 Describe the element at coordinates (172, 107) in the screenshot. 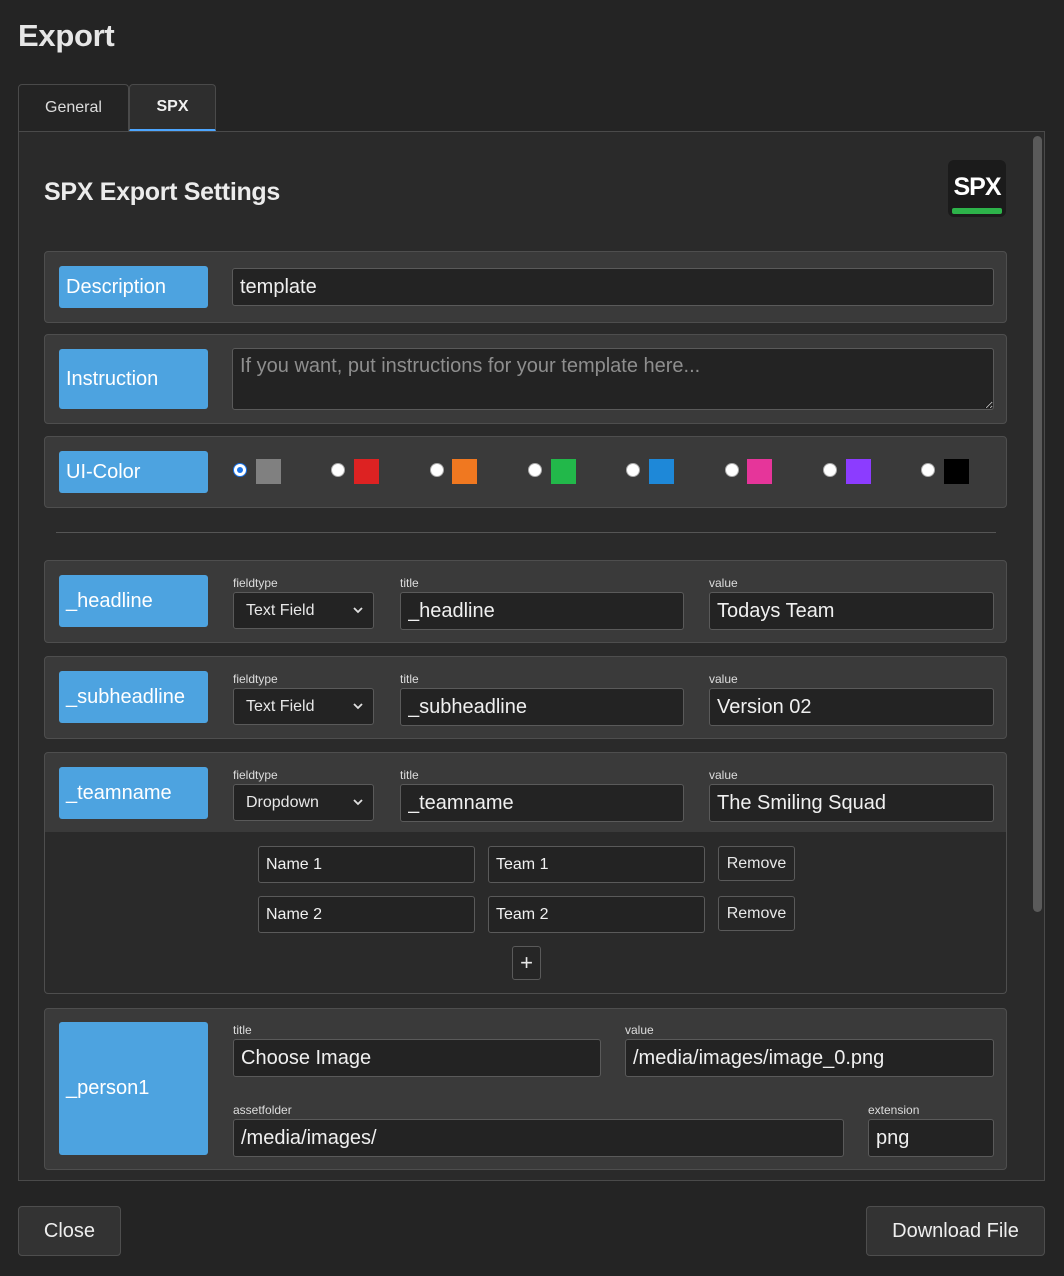

I see `tab-spx: SPX` at that location.